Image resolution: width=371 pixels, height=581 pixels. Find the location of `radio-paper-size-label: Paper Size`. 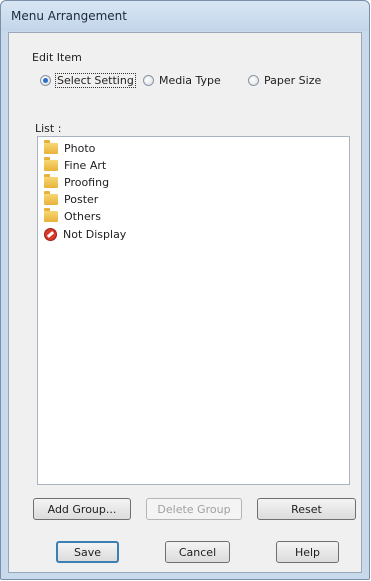

radio-paper-size-label: Paper Size is located at coordinates (293, 80).